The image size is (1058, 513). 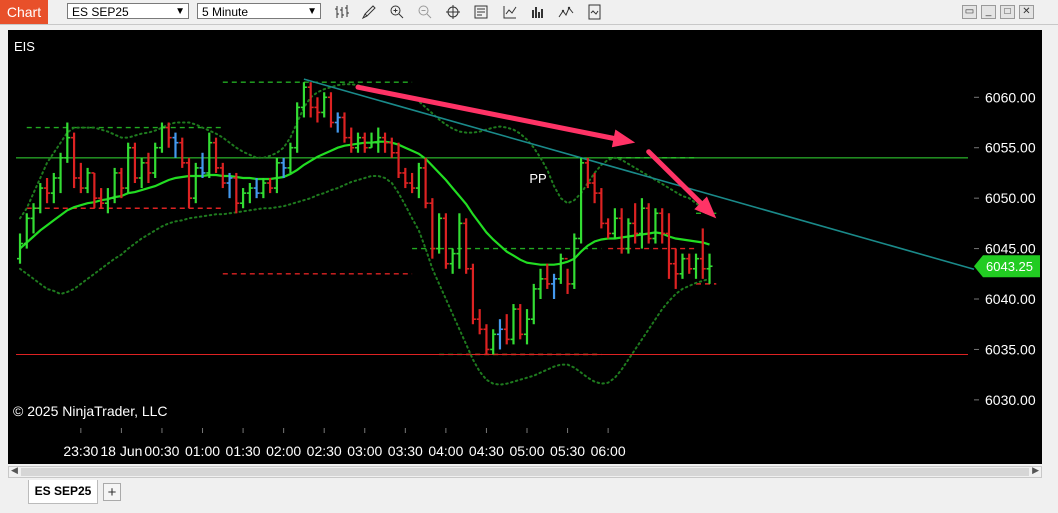 What do you see at coordinates (566, 12) in the screenshot?
I see `chart-trader-icon` at bounding box center [566, 12].